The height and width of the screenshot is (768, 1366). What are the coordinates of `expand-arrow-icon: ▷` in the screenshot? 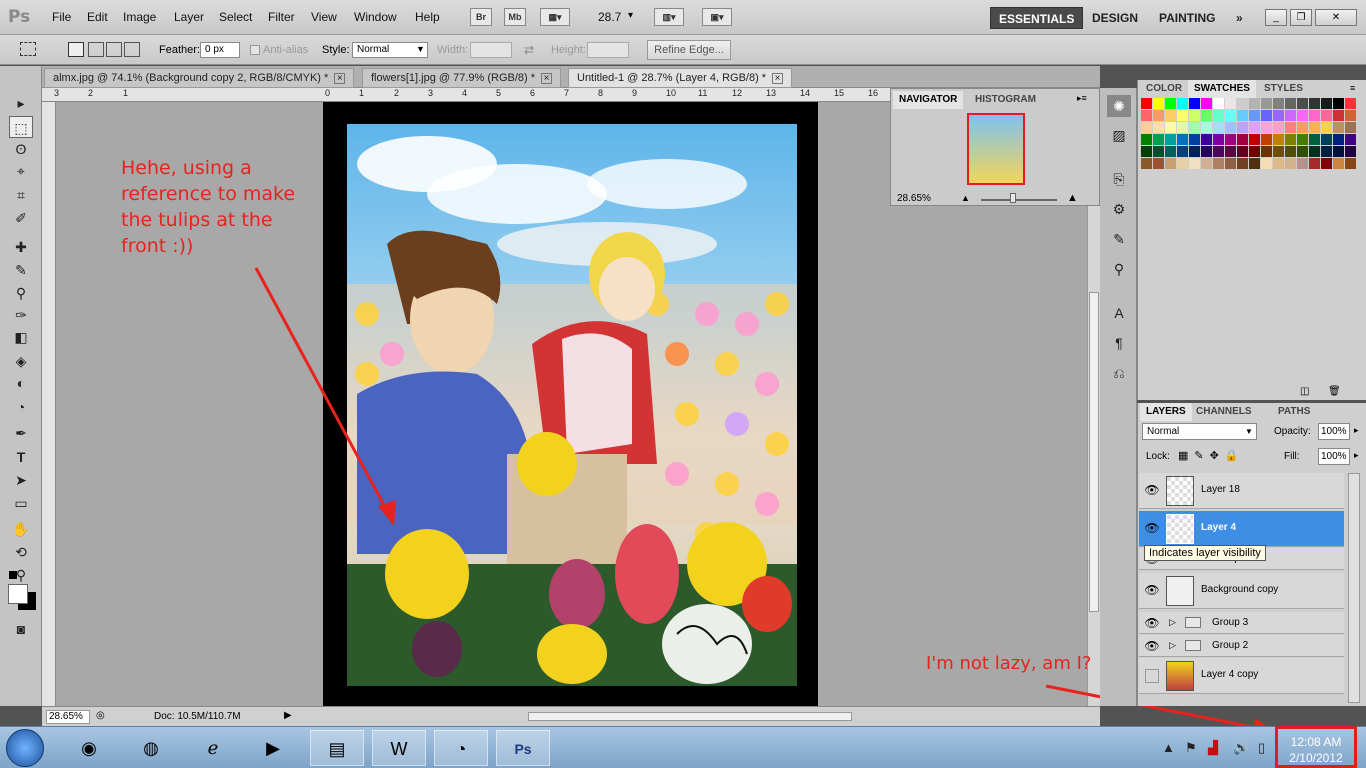 It's located at (1172, 645).